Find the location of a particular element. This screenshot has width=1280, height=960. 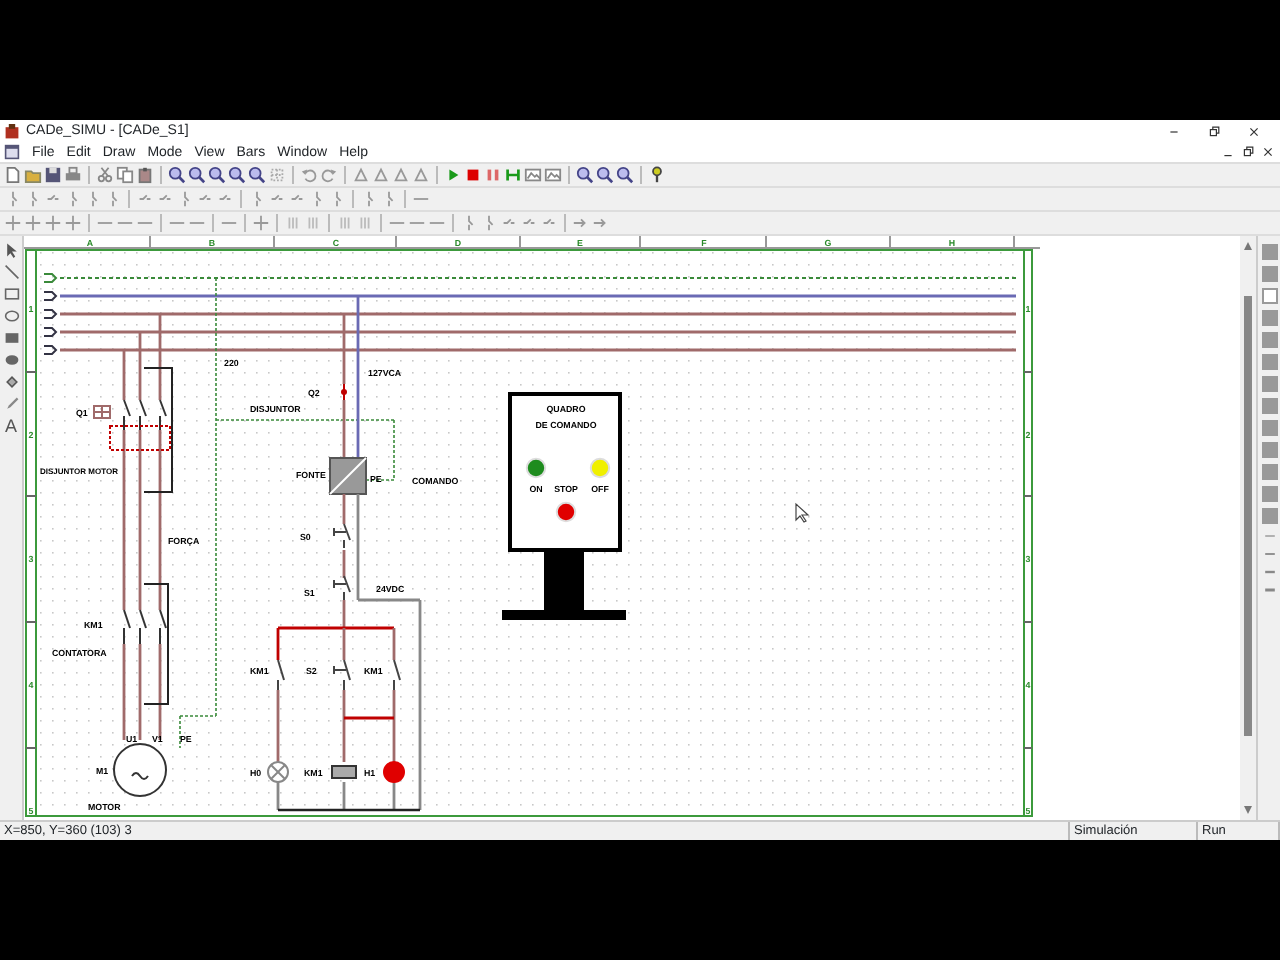

filled-ellipse-icon is located at coordinates (11, 360).